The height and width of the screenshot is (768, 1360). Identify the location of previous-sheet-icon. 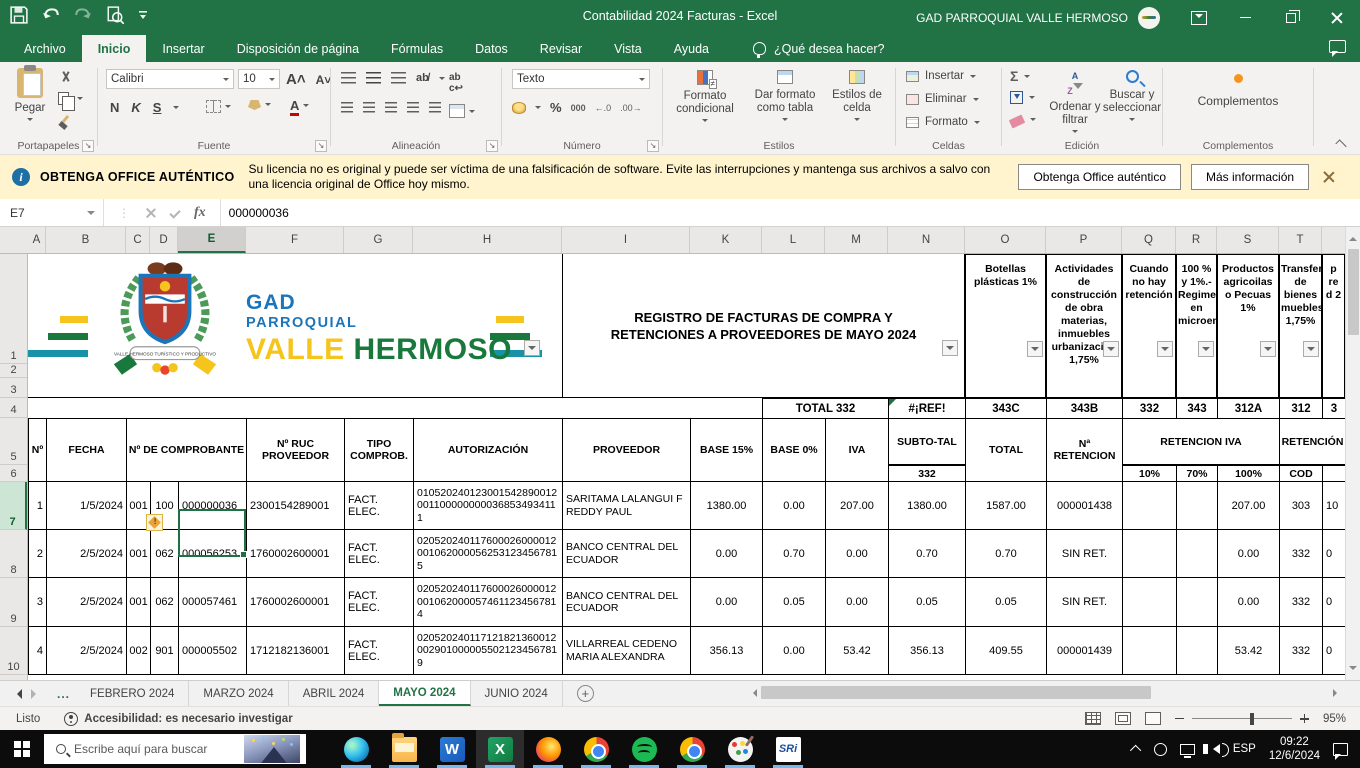
(17, 693).